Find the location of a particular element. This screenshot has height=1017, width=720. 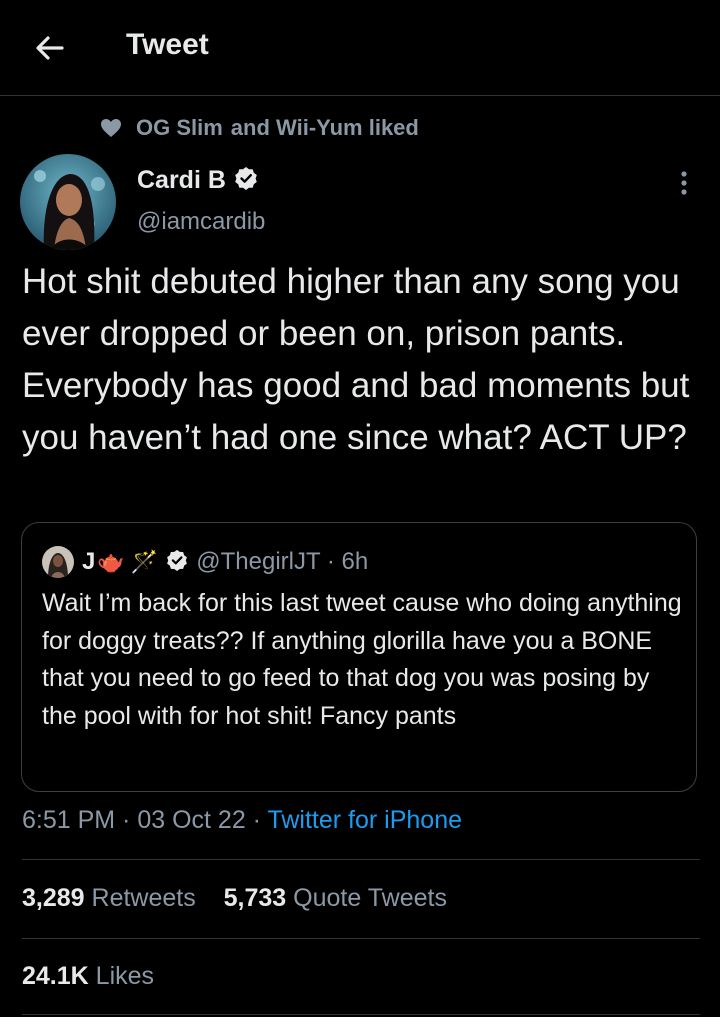

engagement-row: 3,289 Retweets 5,733 Quote Tweets is located at coordinates (234, 898).